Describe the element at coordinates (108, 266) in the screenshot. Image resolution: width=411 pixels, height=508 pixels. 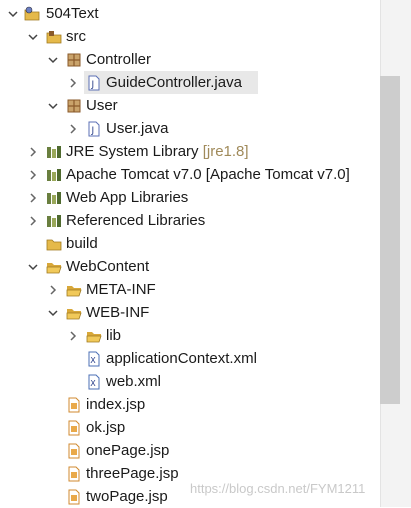
I see `tree-item-label: WebContent` at that location.